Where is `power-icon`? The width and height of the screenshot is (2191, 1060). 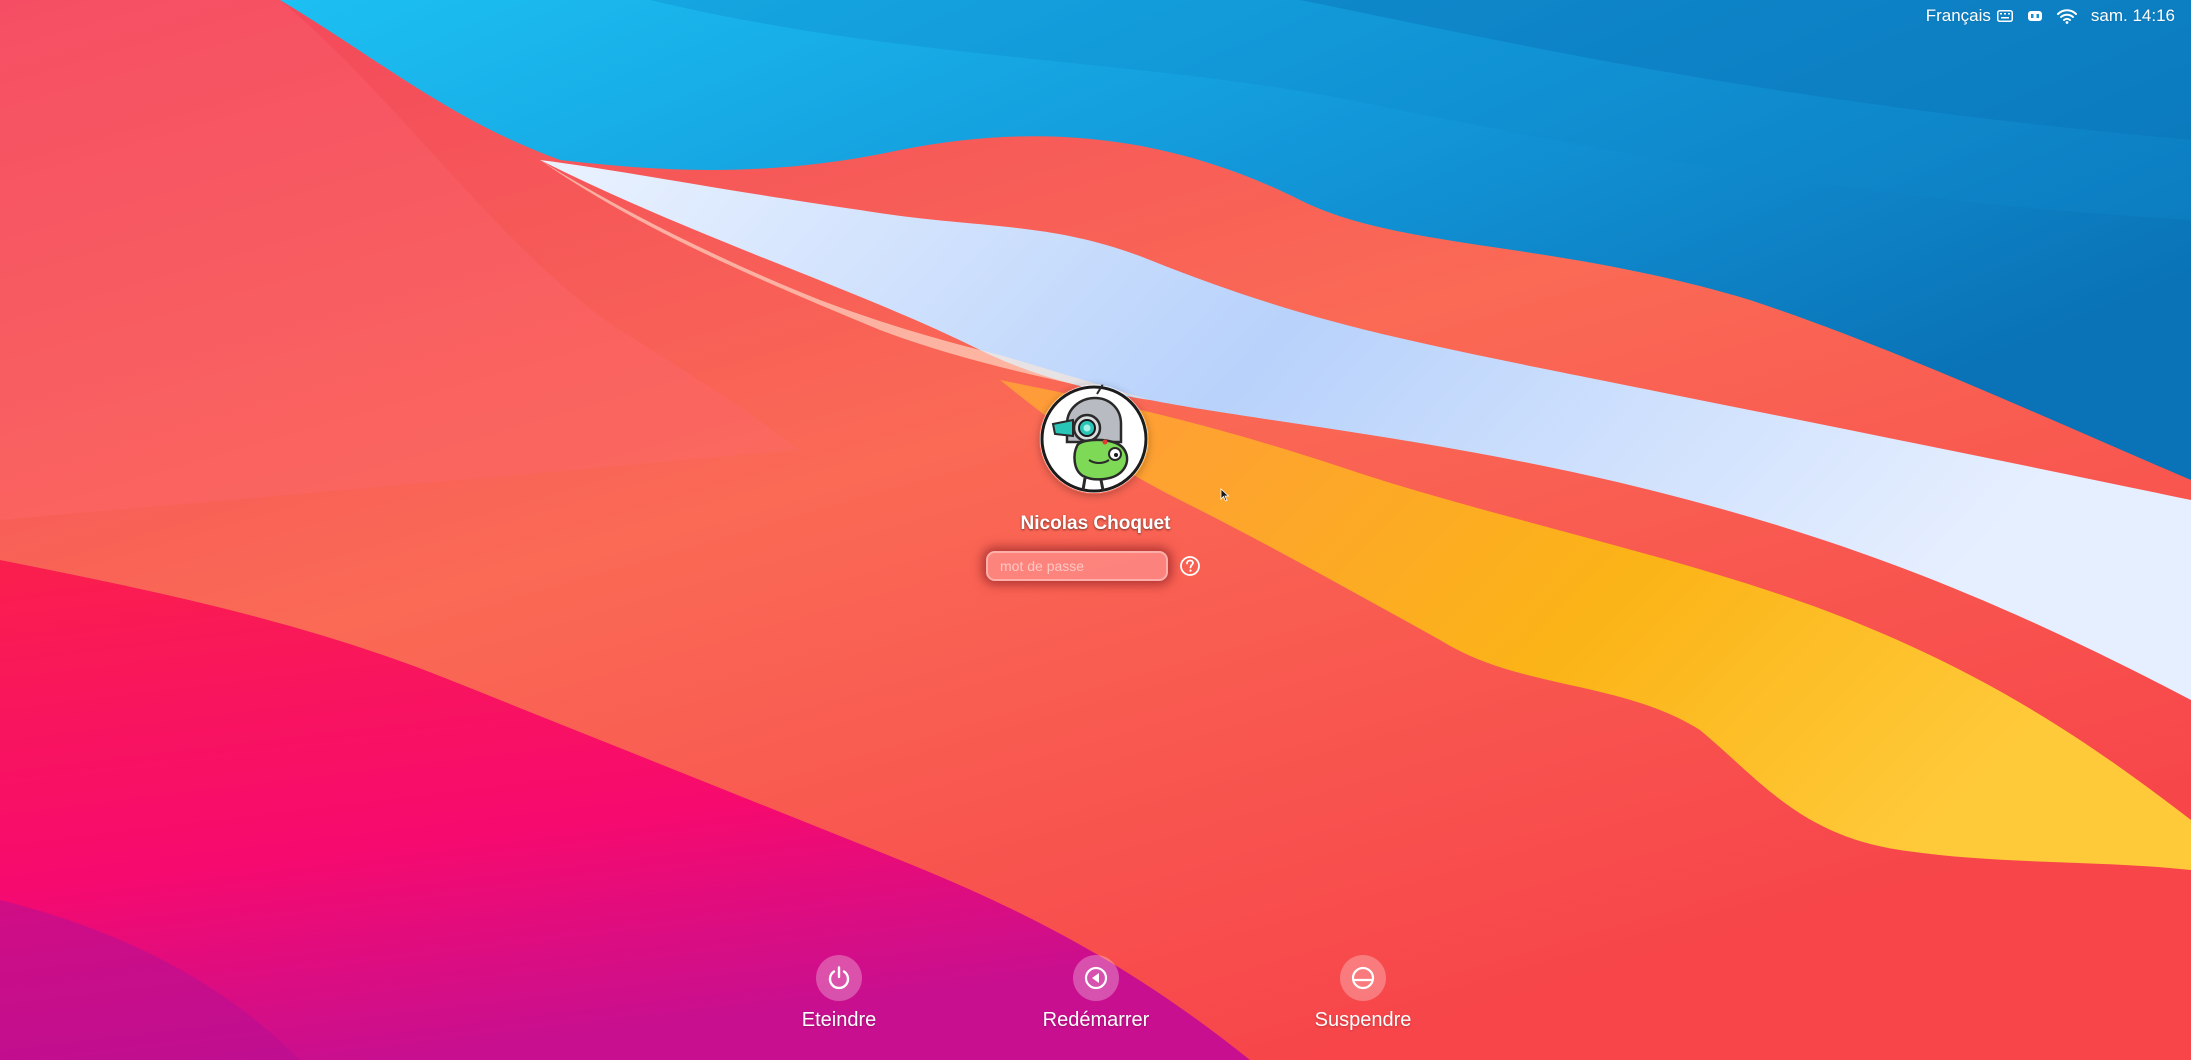
power-icon is located at coordinates (839, 978).